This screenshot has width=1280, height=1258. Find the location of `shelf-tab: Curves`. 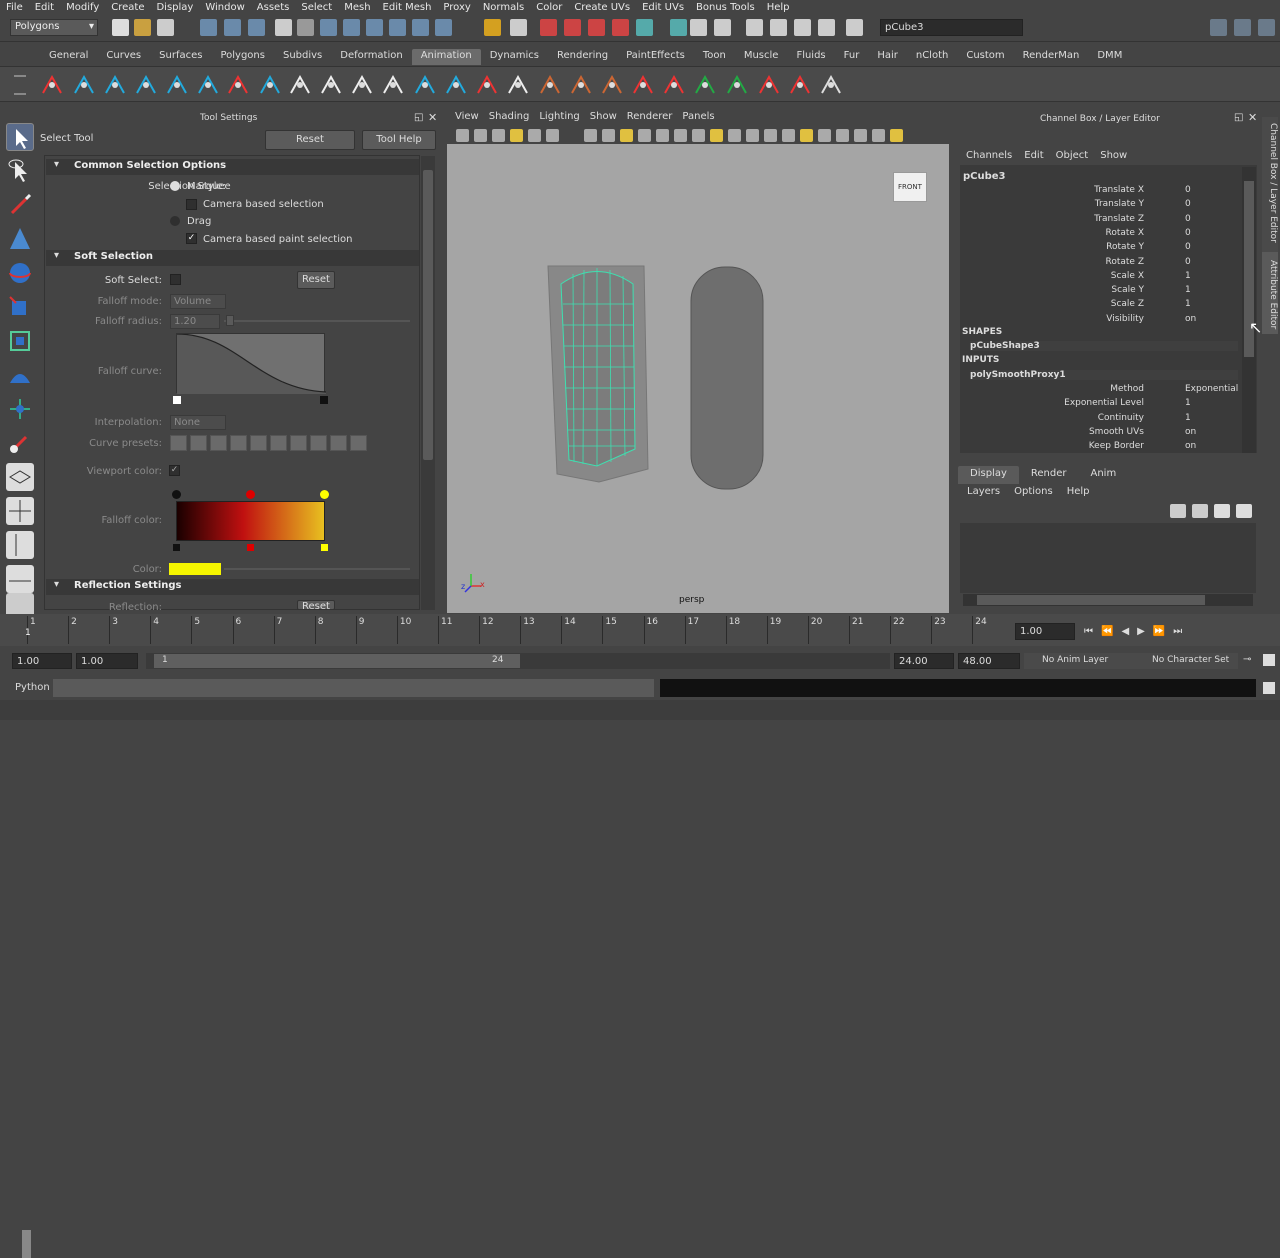

shelf-tab: Curves is located at coordinates (123, 57).